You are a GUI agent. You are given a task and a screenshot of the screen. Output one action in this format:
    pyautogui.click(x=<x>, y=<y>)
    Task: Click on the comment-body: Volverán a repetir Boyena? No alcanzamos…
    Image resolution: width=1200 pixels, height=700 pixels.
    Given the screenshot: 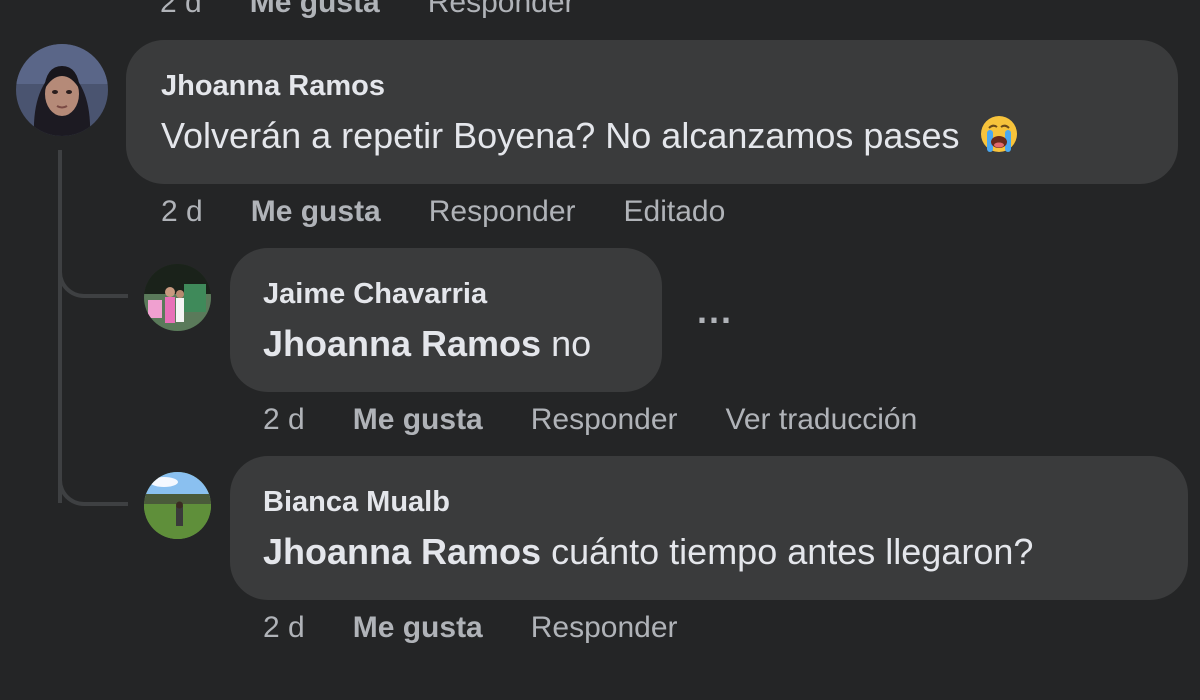 What is the action you would take?
    pyautogui.click(x=560, y=135)
    